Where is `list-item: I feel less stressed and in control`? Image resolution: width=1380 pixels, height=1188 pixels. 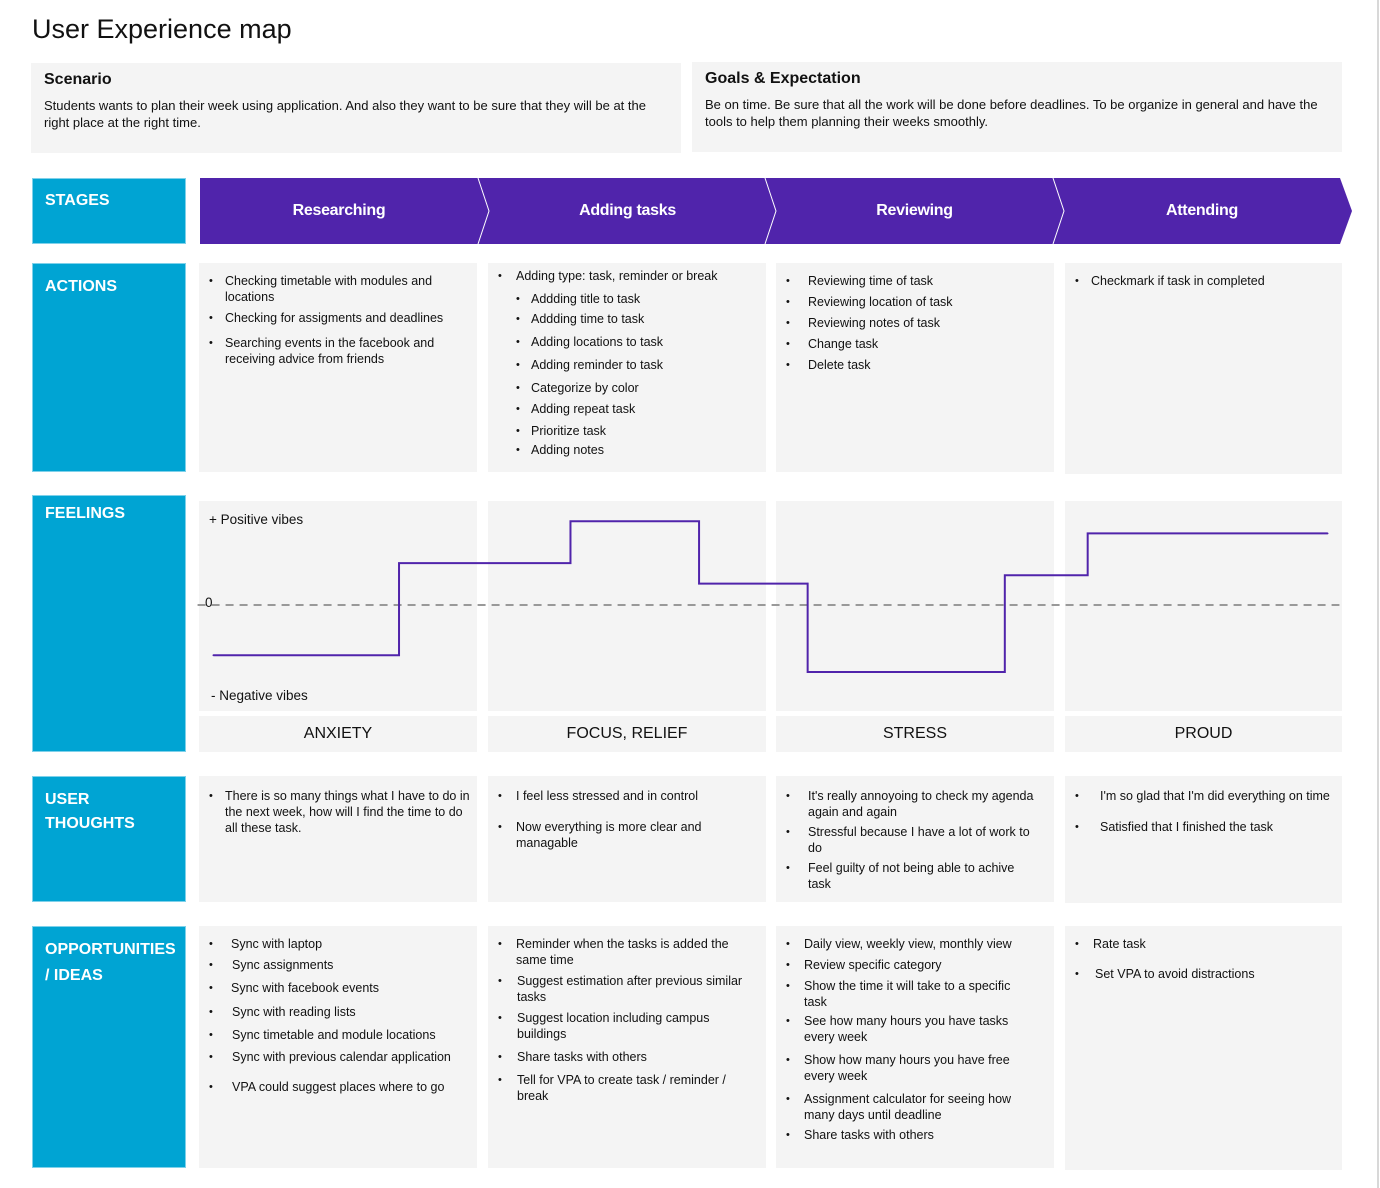
list-item: I feel less stressed and in control is located at coordinates (627, 796).